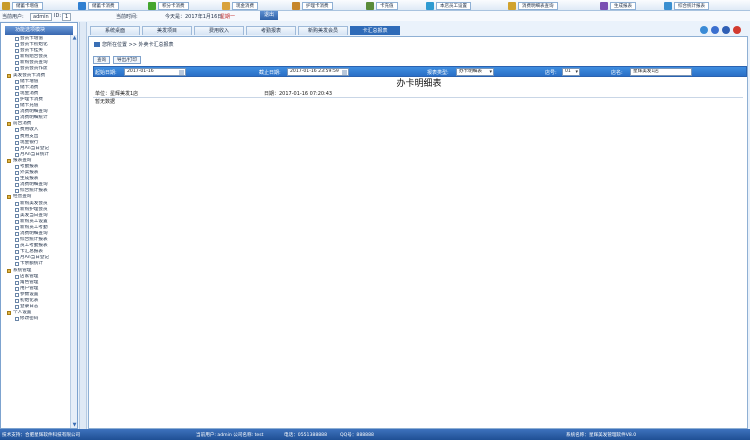 The image size is (750, 440). What do you see at coordinates (230, 435) in the screenshot?
I see `current-user-text: 当前用户: admin 公司名称: test` at bounding box center [230, 435].